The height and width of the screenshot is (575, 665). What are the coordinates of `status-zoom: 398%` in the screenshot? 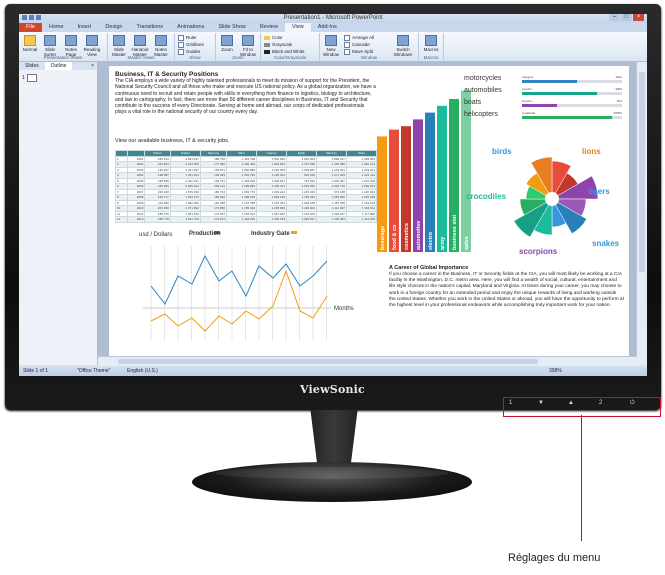 It's located at (555, 371).